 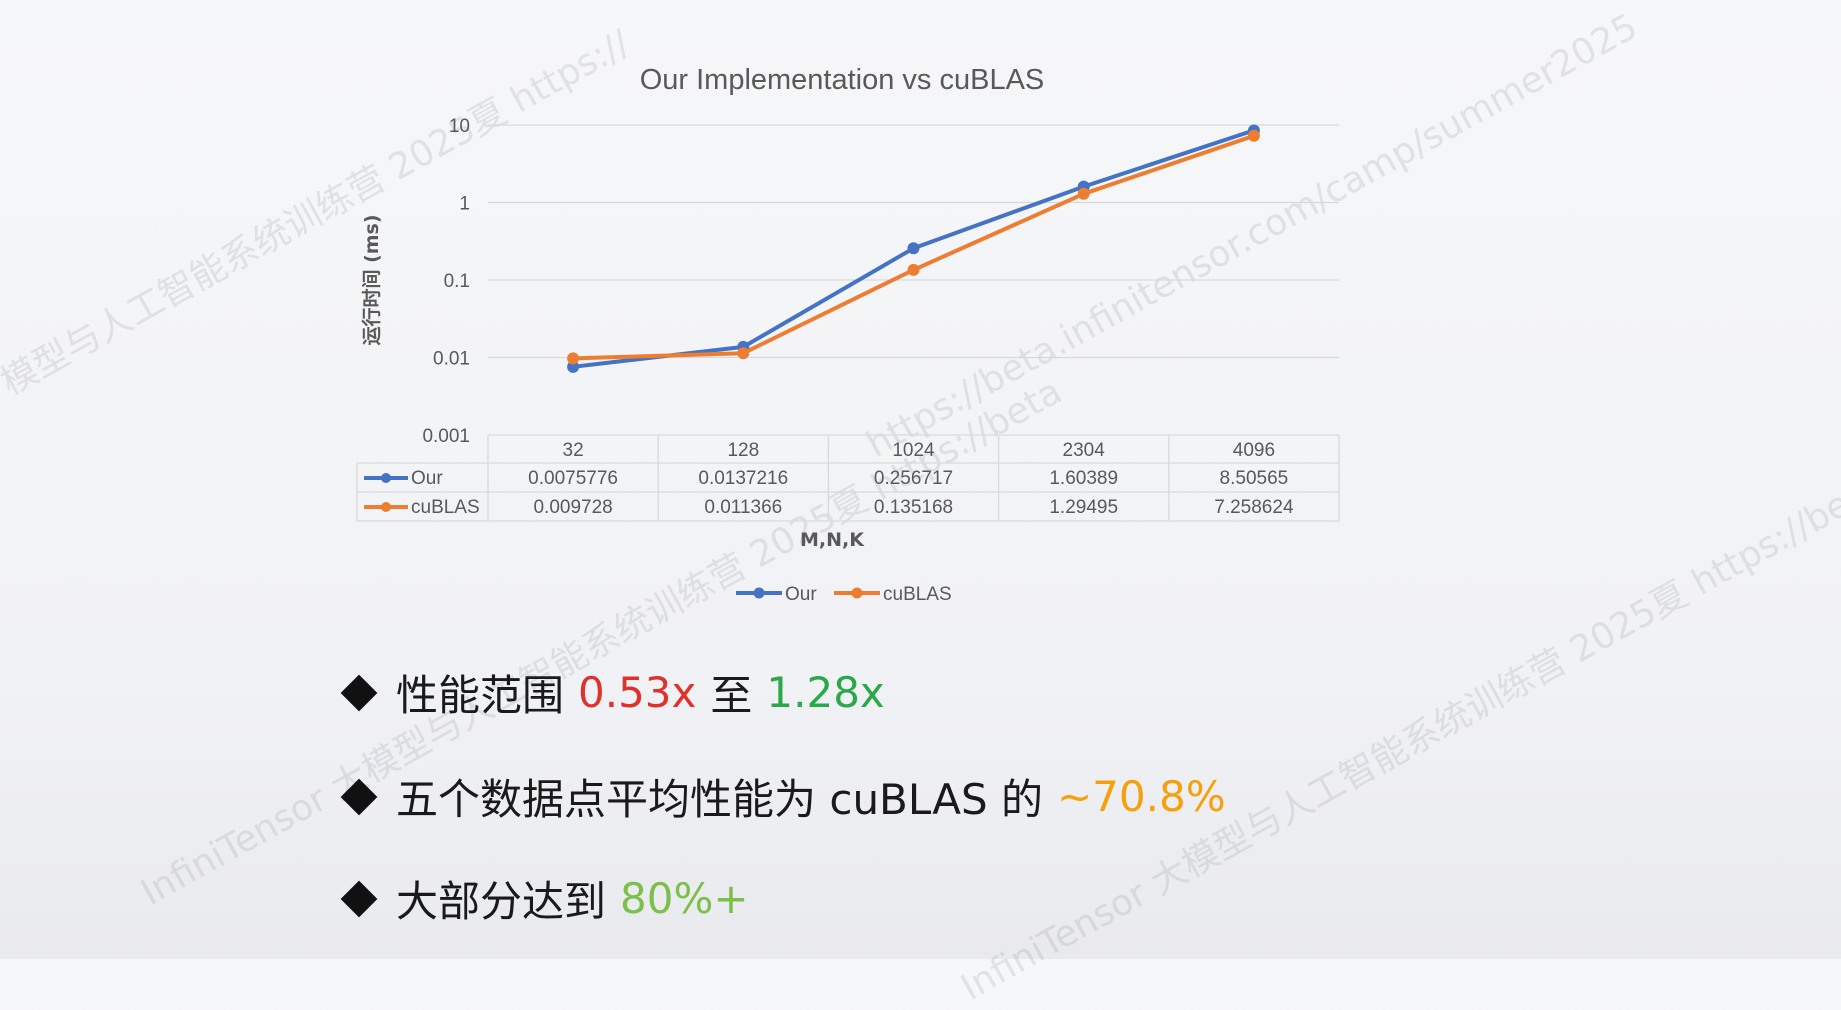 What do you see at coordinates (801, 594) in the screenshot?
I see `legend-label: Our` at bounding box center [801, 594].